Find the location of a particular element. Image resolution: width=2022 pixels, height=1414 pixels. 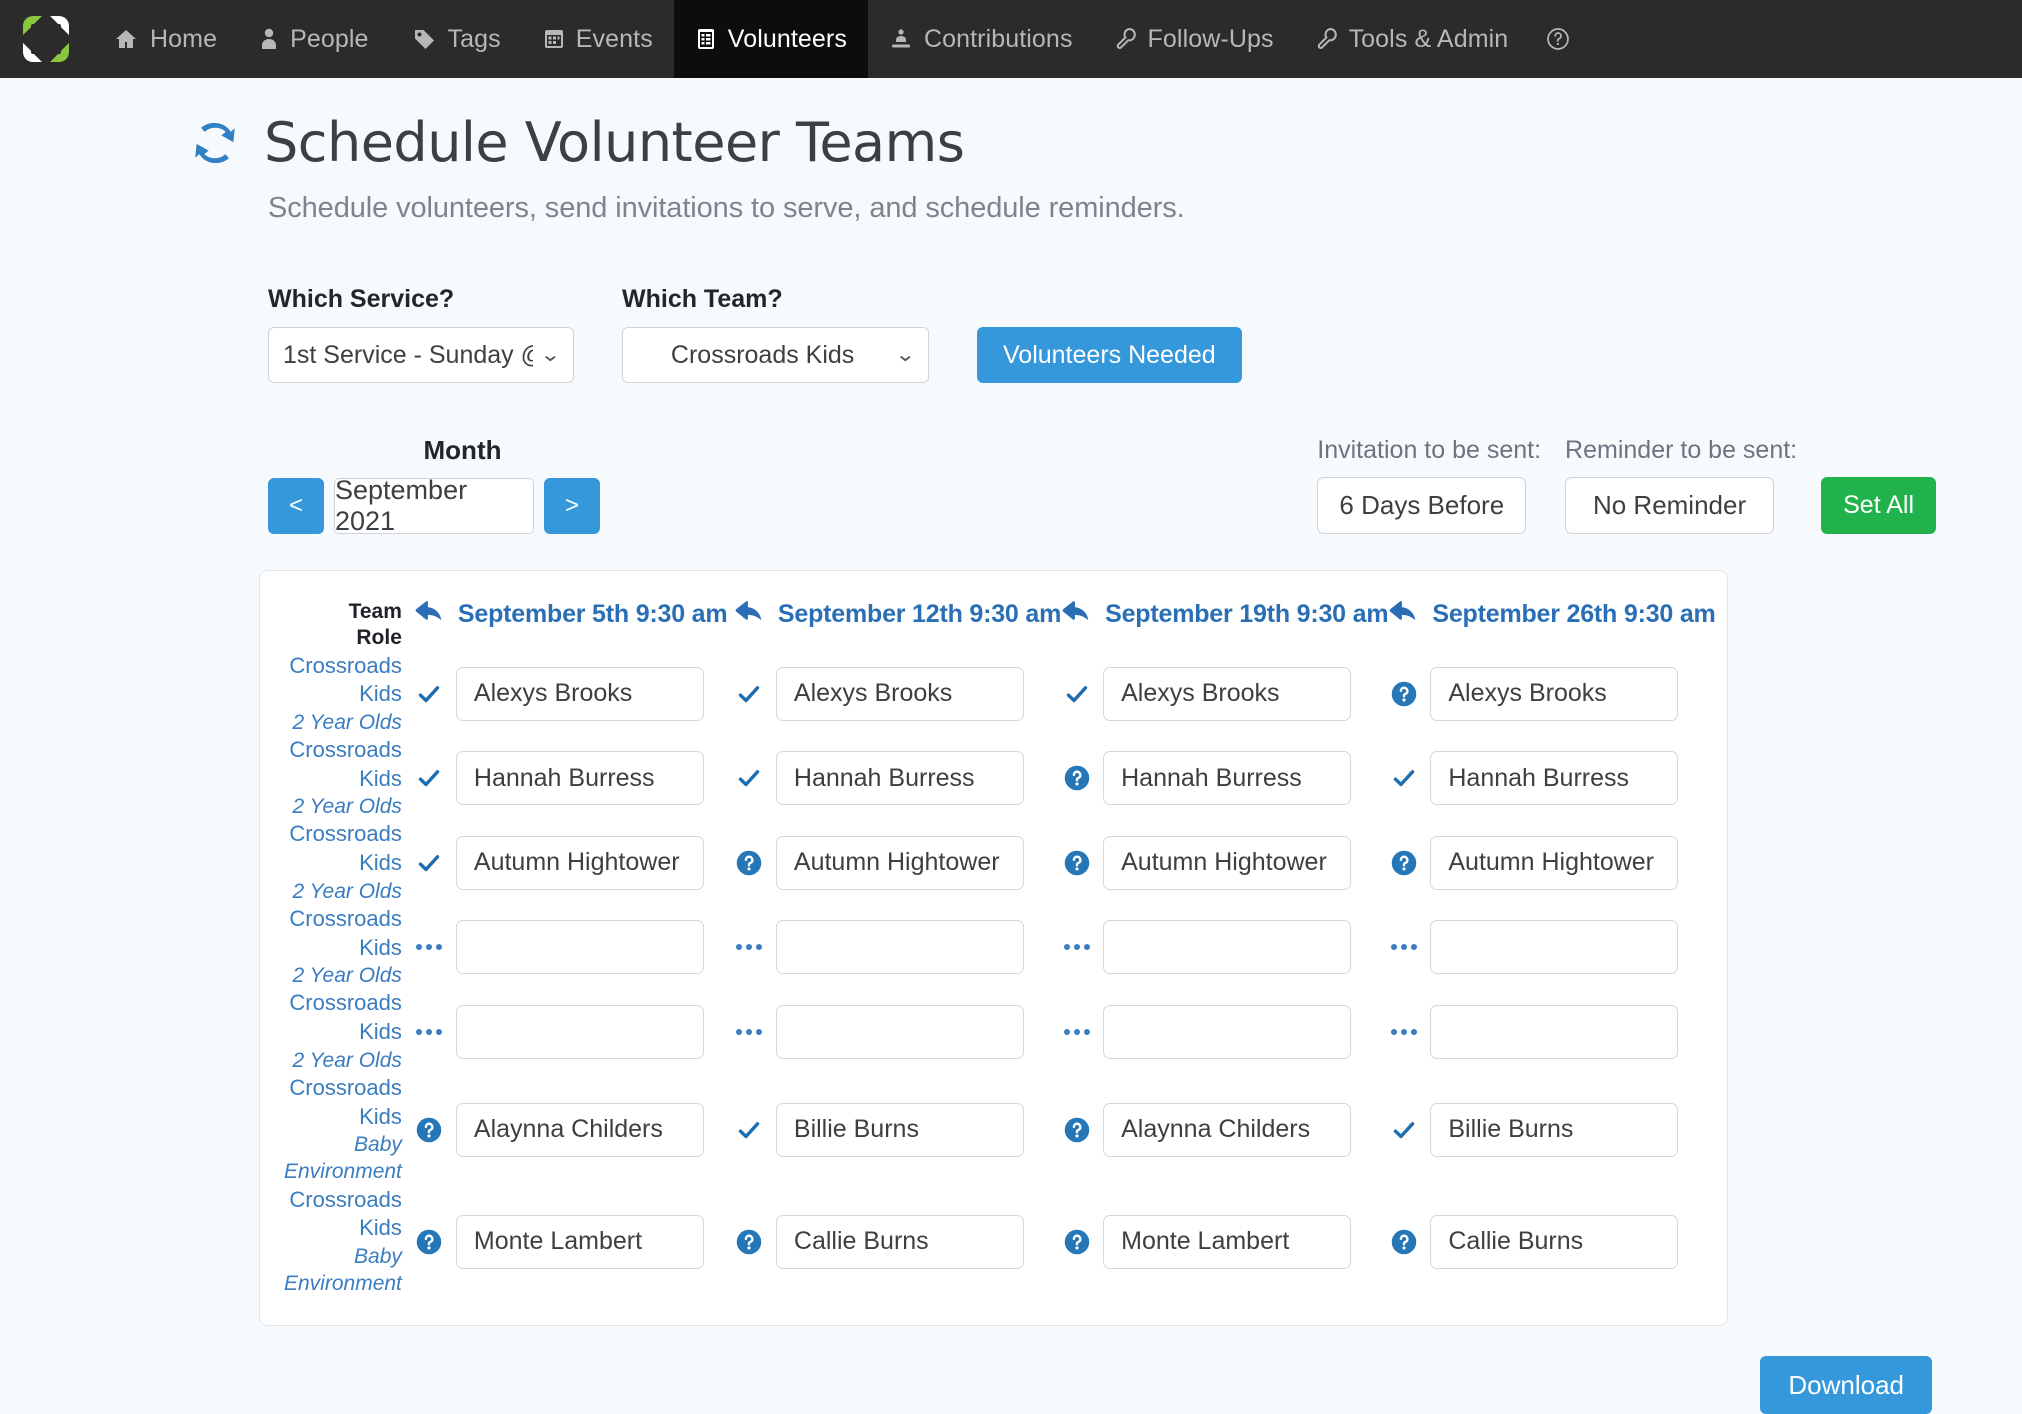

nav-item-events: Events is located at coordinates (598, 39).